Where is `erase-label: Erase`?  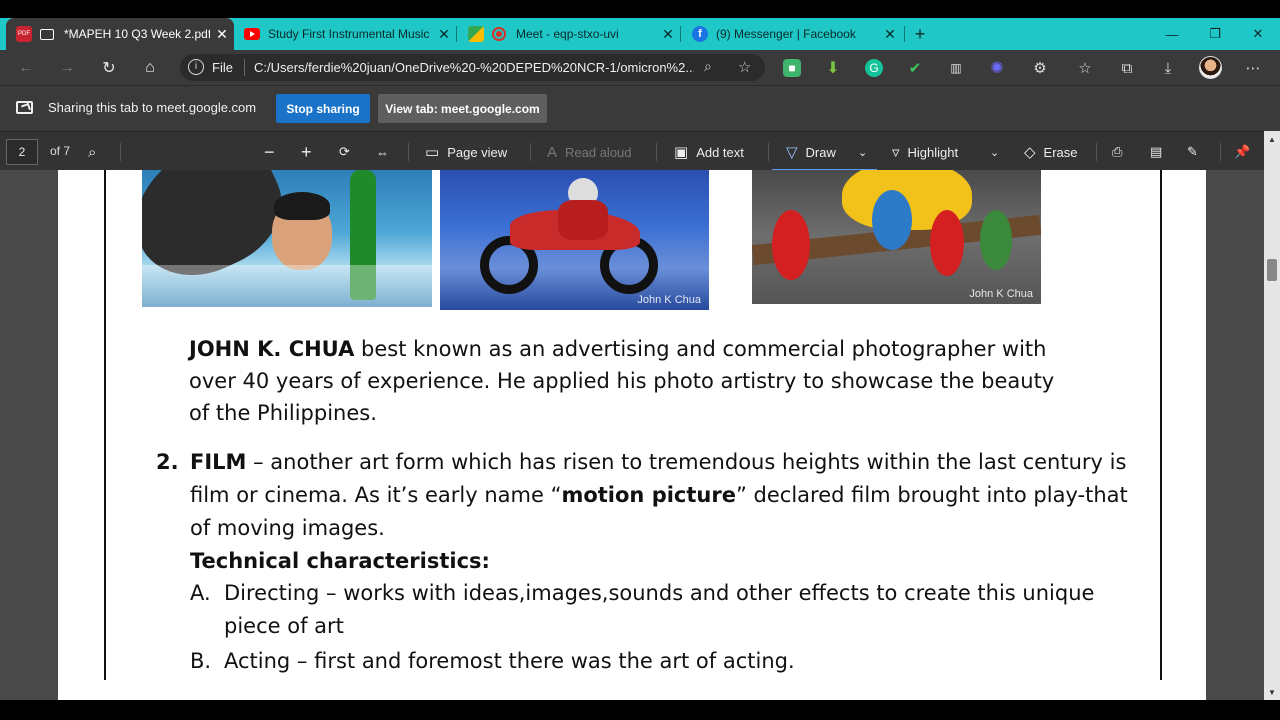
erase-label: Erase is located at coordinates (1060, 152).